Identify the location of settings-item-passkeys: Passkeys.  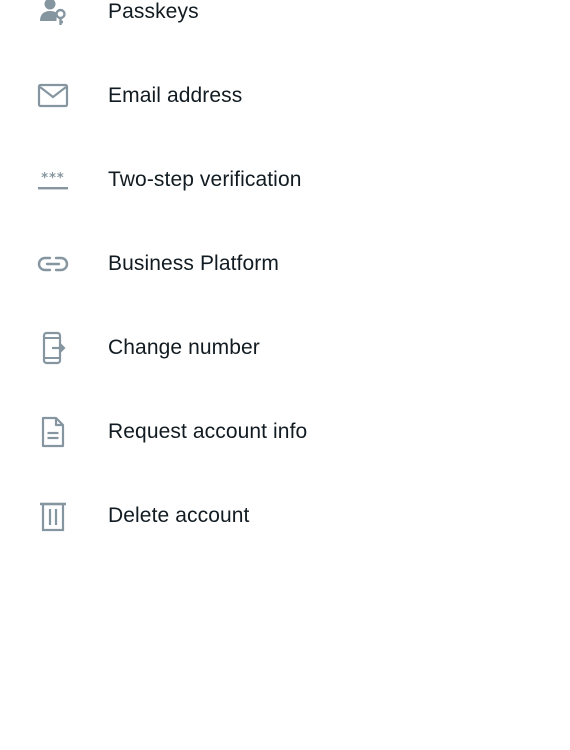
(285, 27).